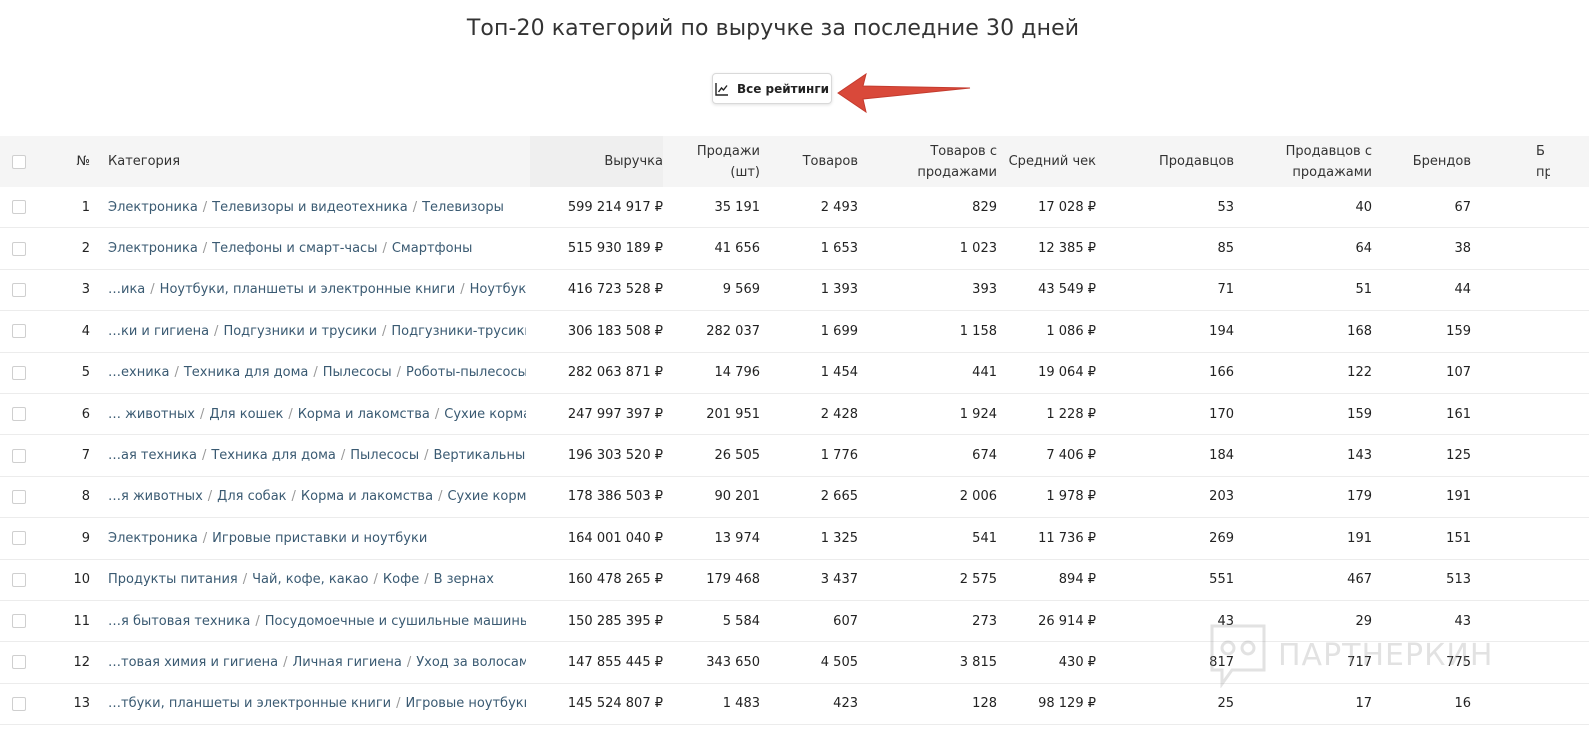 The height and width of the screenshot is (751, 1589). Describe the element at coordinates (1225, 249) in the screenshot. I see `sellers-cell: 85` at that location.